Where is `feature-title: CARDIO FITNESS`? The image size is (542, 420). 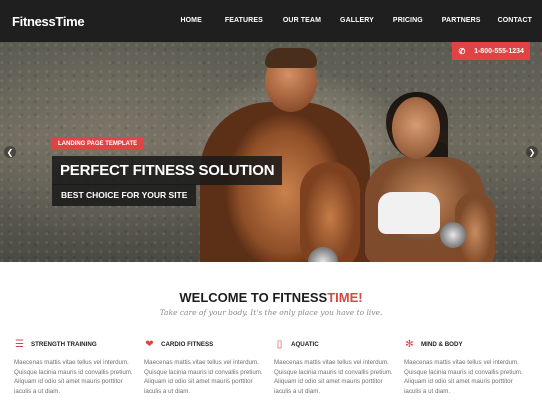
feature-title: CARDIO FITNESS is located at coordinates (187, 344).